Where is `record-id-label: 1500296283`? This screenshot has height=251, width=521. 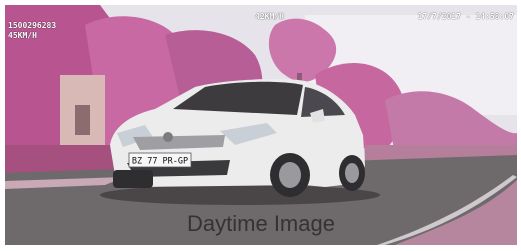 record-id-label: 1500296283 is located at coordinates (32, 25).